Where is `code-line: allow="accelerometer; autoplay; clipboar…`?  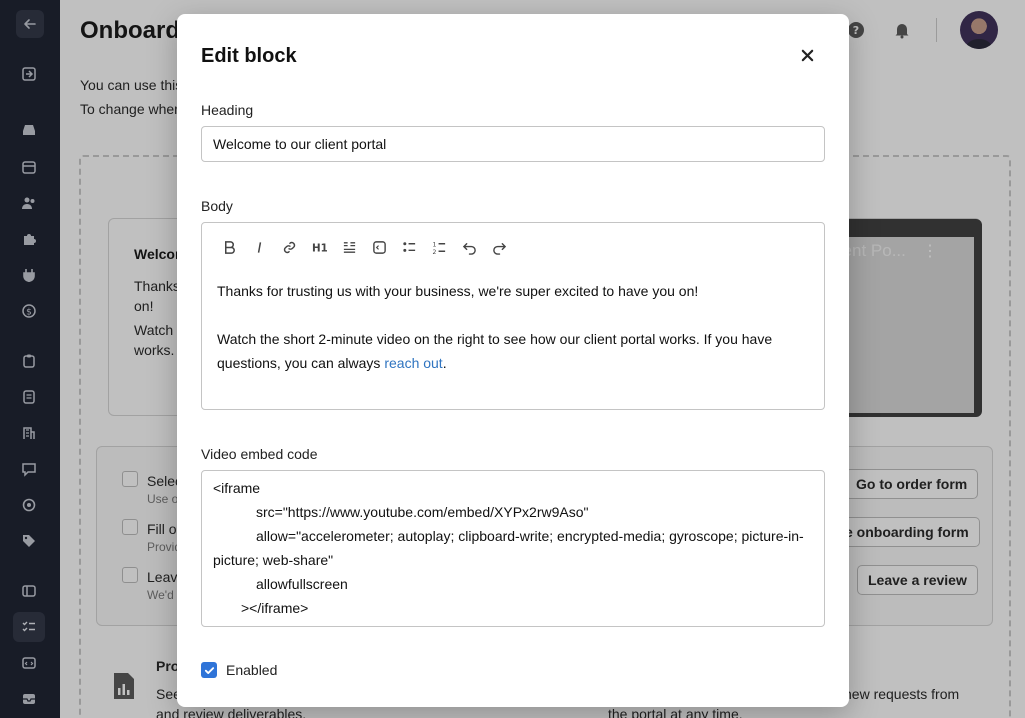
code-line: allow="accelerometer; autoplay; clipboar… is located at coordinates (530, 536).